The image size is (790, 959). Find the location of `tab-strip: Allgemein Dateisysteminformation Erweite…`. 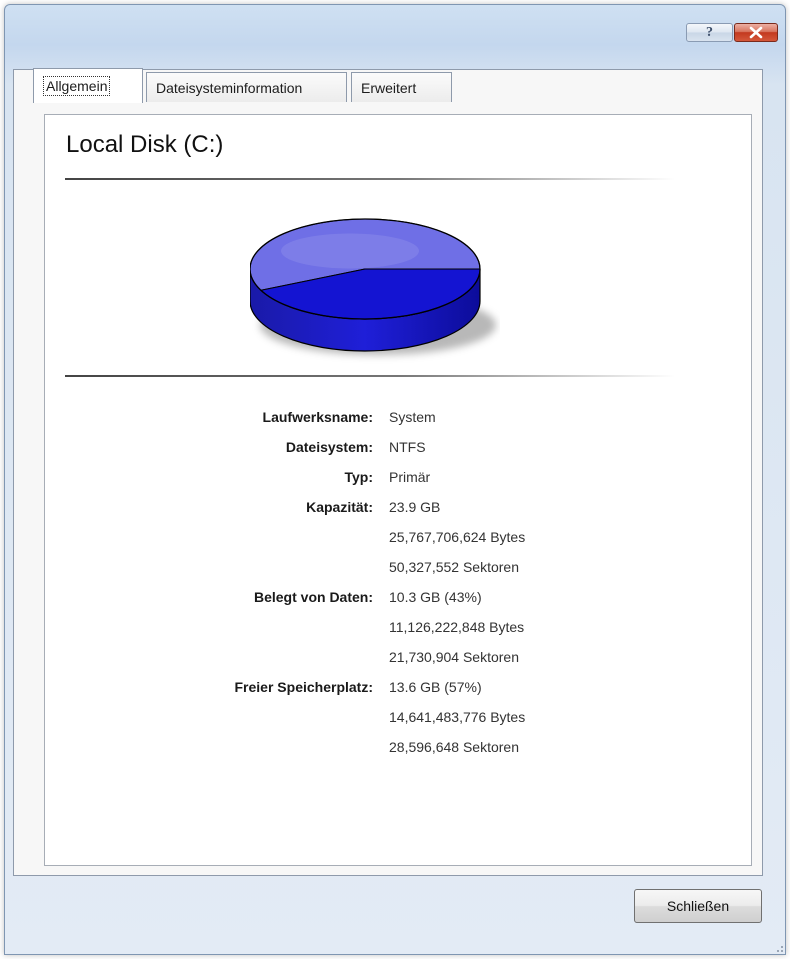

tab-strip: Allgemein Dateisysteminformation Erweite… is located at coordinates (259, 84).